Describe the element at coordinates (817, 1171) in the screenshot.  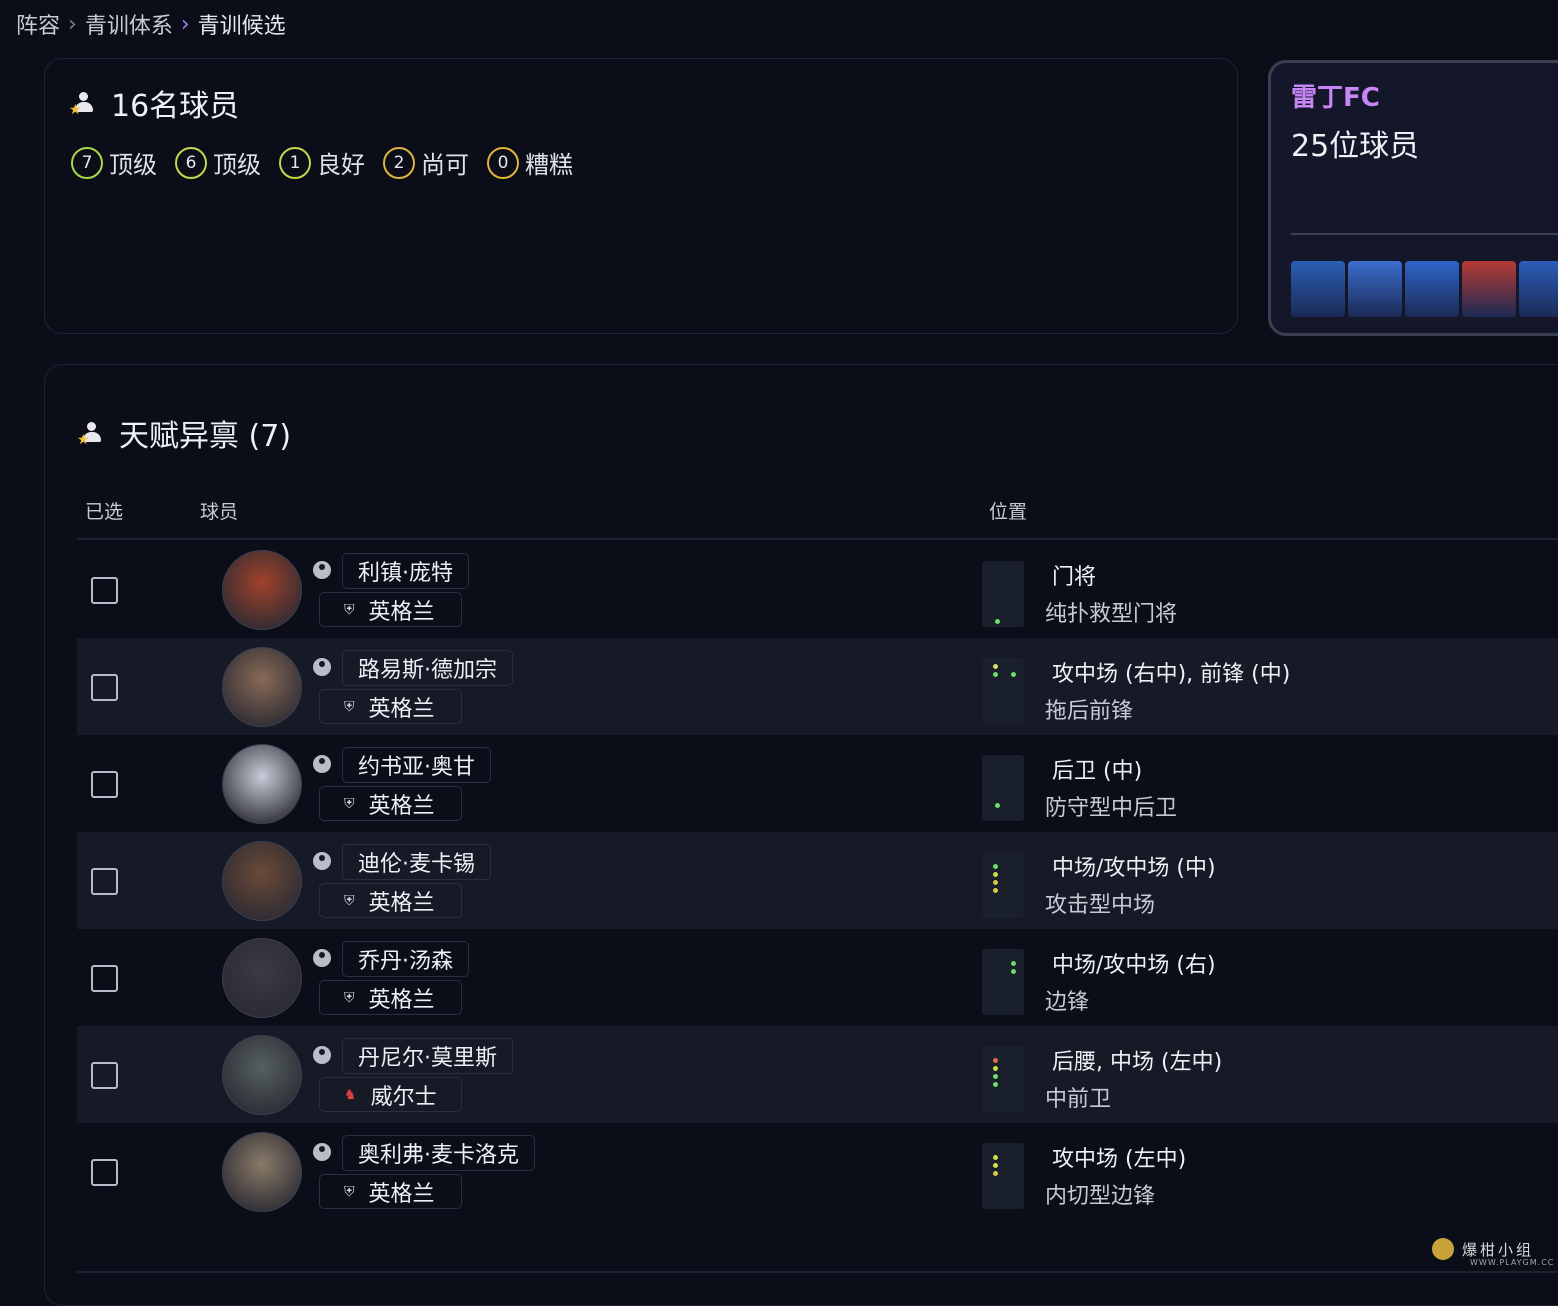
I see `table-row: 奥利弗·麦卡洛克 ⛨ 英格兰 攻中场 (左中) 内切型边锋` at that location.